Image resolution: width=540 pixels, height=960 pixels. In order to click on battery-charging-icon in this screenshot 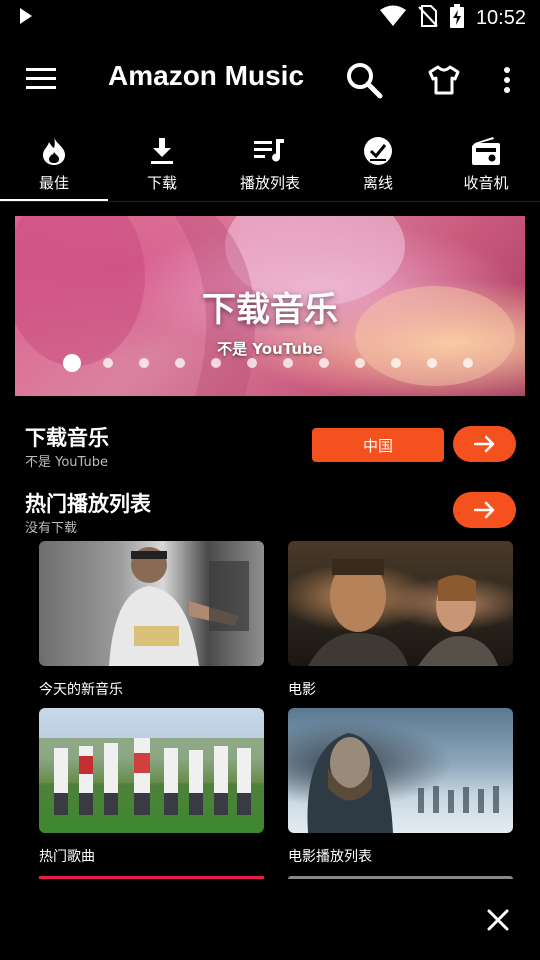, I will do `click(456, 18)`.